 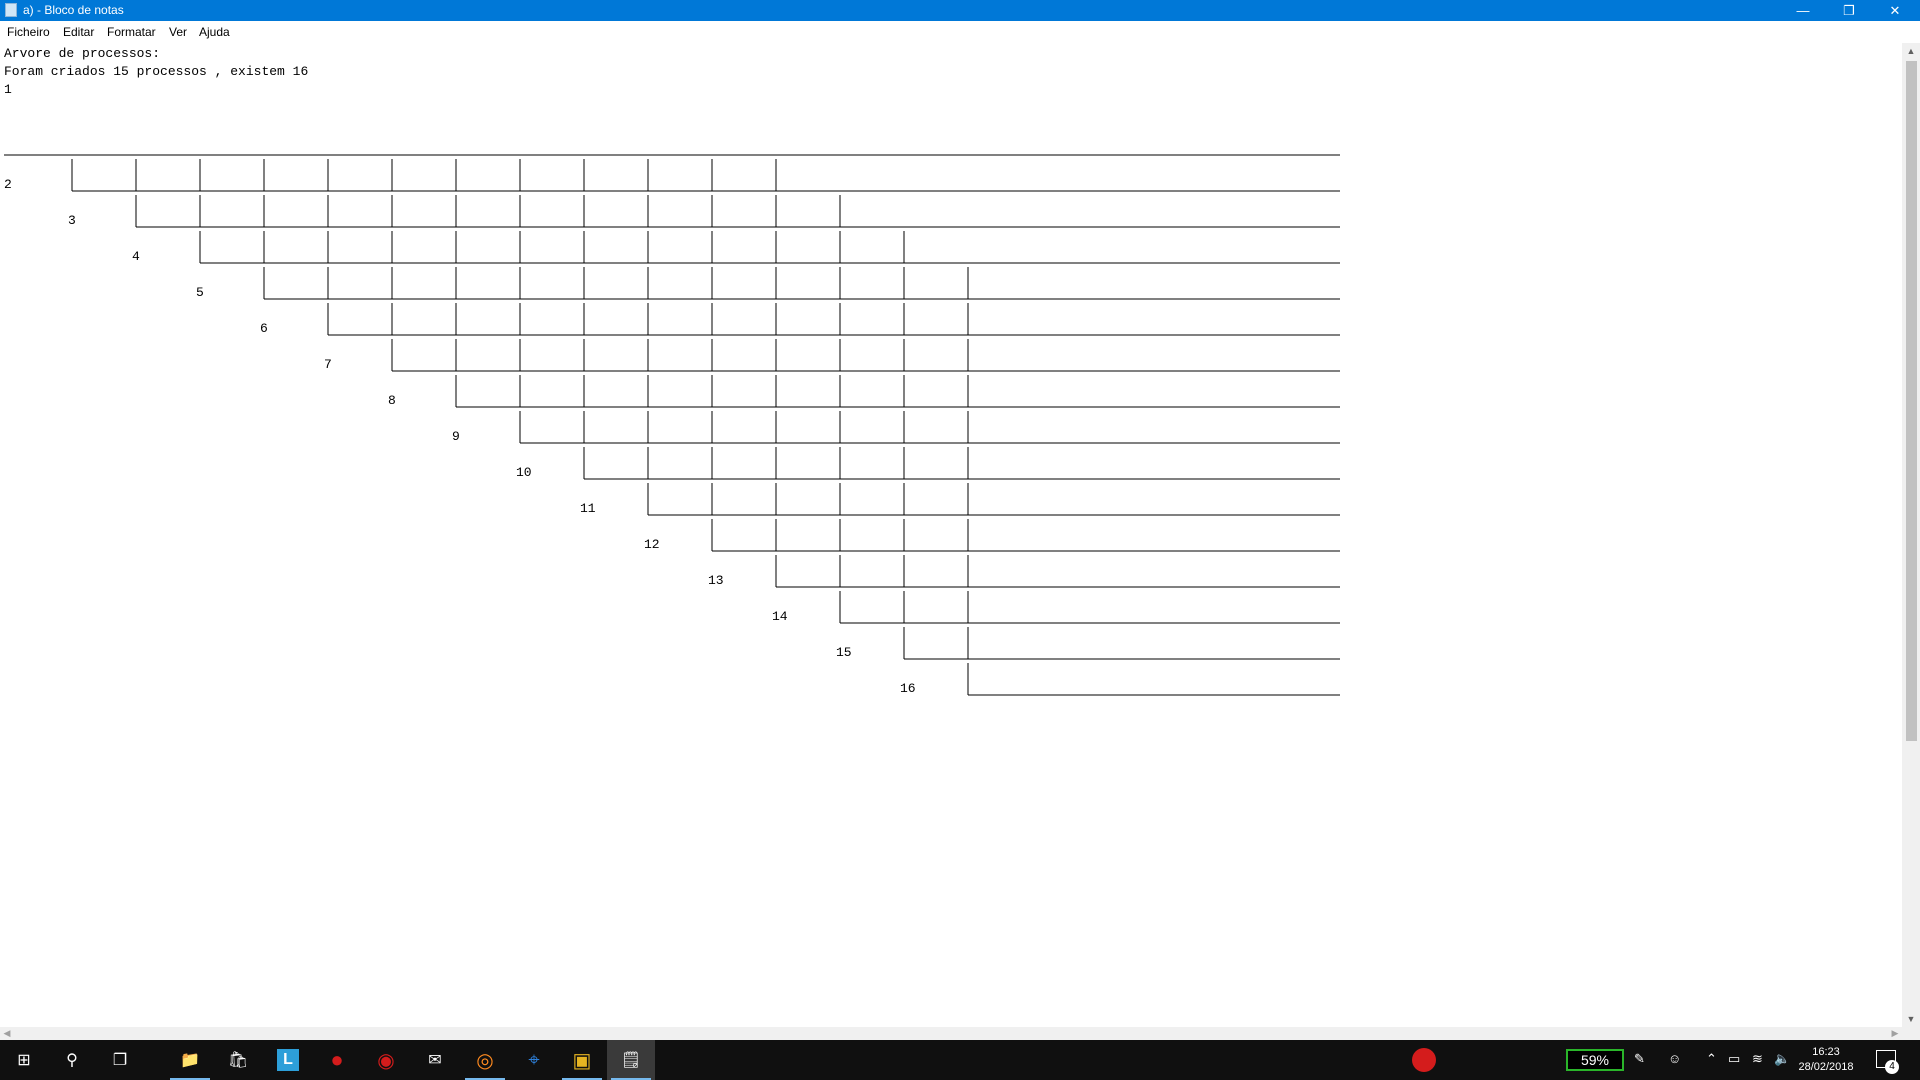 What do you see at coordinates (1895, 1033) in the screenshot?
I see `scroll-right-icon: ▶` at bounding box center [1895, 1033].